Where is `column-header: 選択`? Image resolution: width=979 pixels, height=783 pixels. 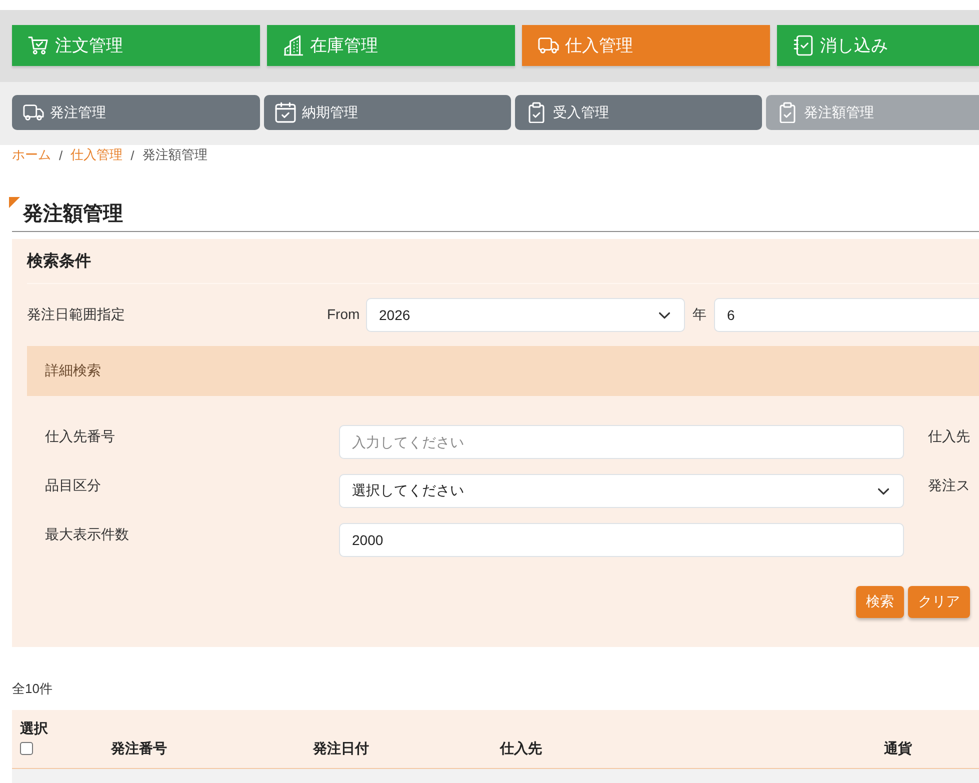
column-header: 選択 is located at coordinates (34, 728).